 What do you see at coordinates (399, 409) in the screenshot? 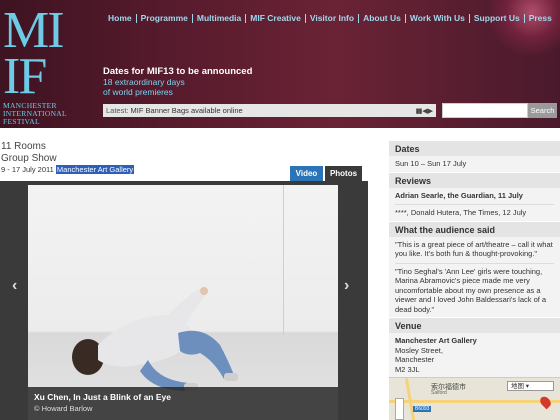
I see `map-zoom-control` at bounding box center [399, 409].